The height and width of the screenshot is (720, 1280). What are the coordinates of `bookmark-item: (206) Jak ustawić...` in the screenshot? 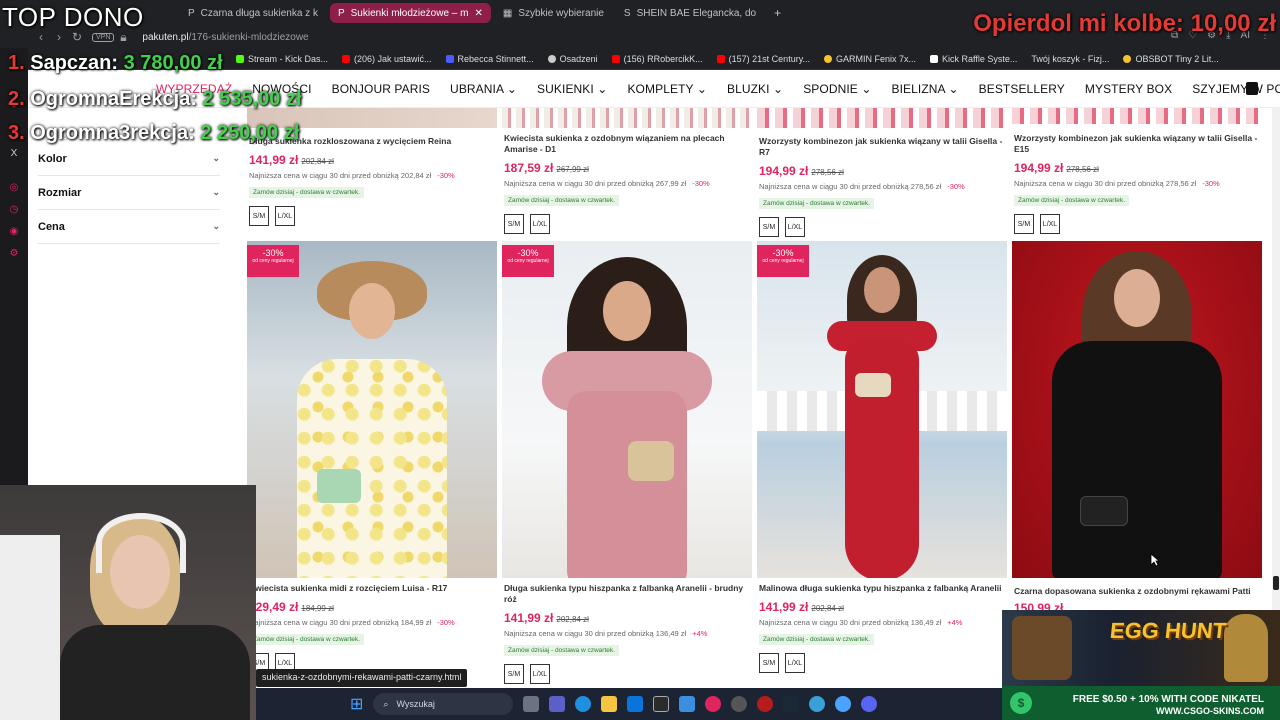 It's located at (387, 59).